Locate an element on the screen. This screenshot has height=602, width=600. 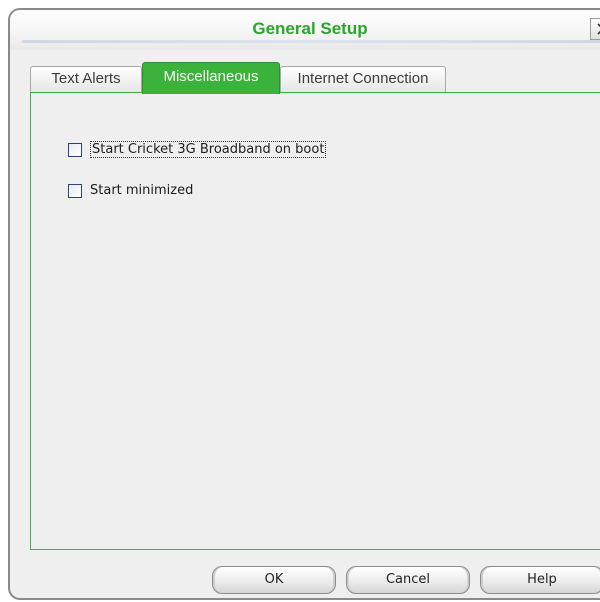
tab-internet-connection: Internet Connection is located at coordinates (363, 79).